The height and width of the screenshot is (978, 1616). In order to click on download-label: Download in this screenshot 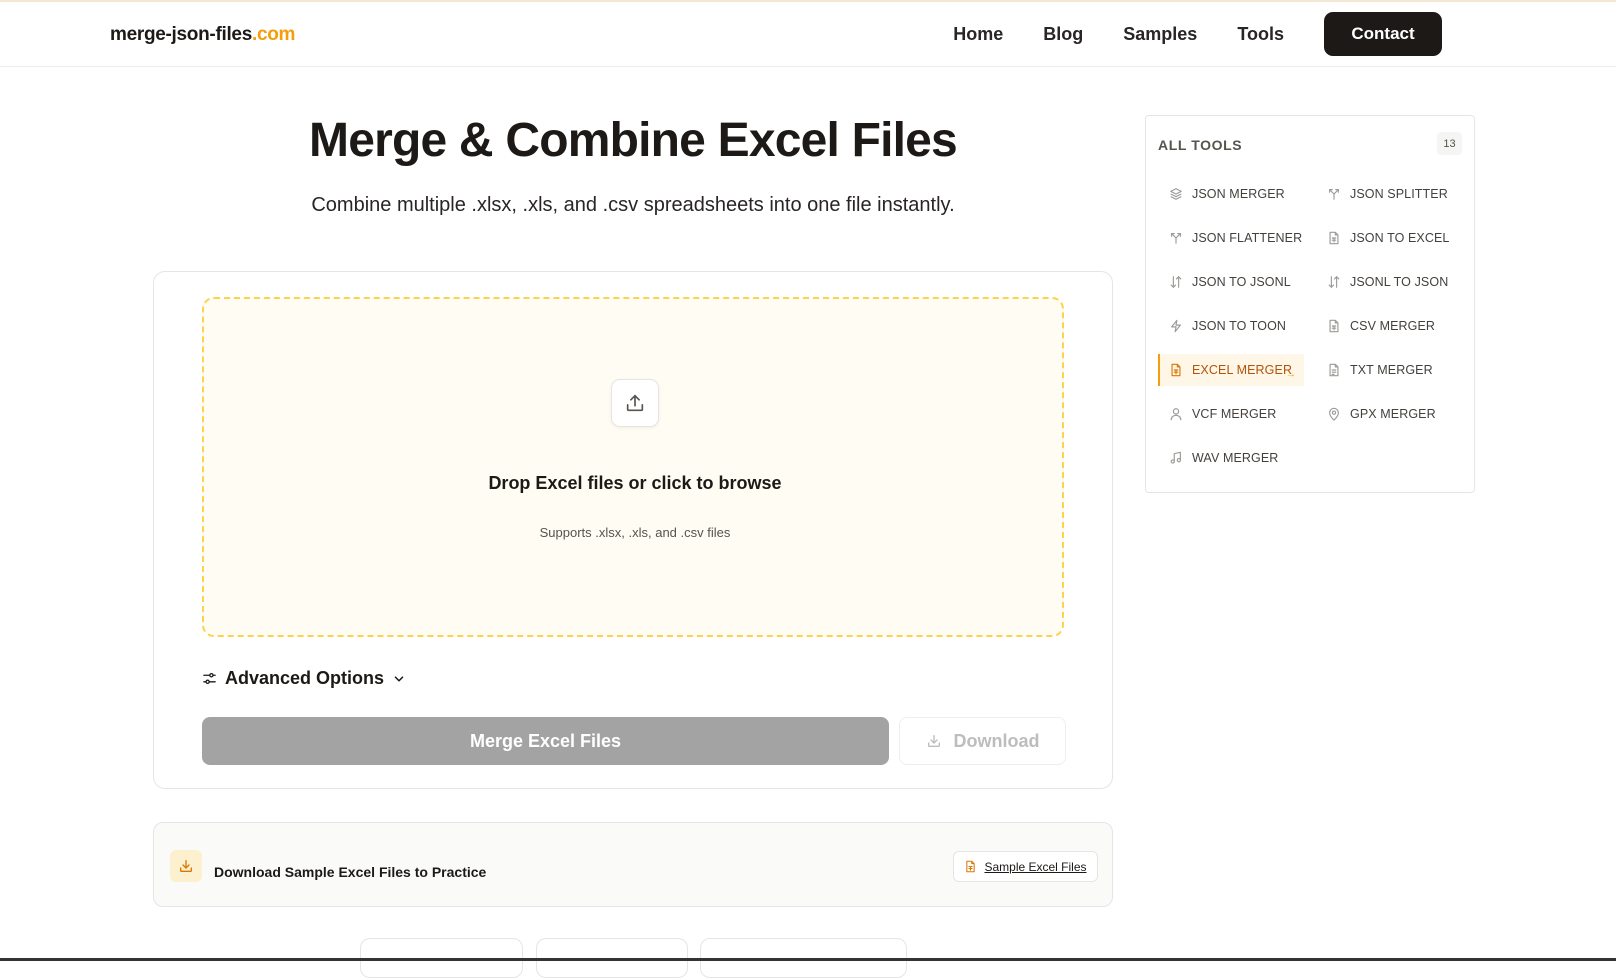, I will do `click(996, 740)`.